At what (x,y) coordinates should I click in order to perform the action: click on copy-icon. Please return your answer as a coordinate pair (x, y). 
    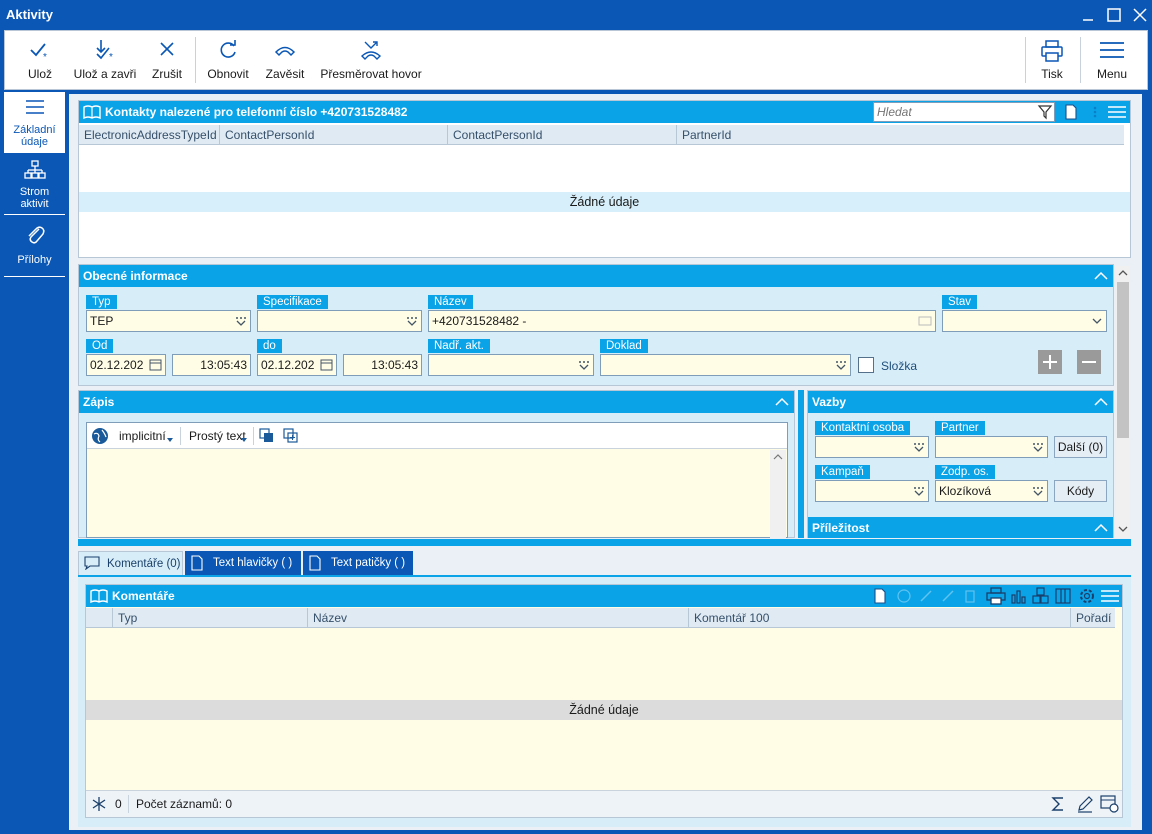
    Looking at the image, I should click on (267, 436).